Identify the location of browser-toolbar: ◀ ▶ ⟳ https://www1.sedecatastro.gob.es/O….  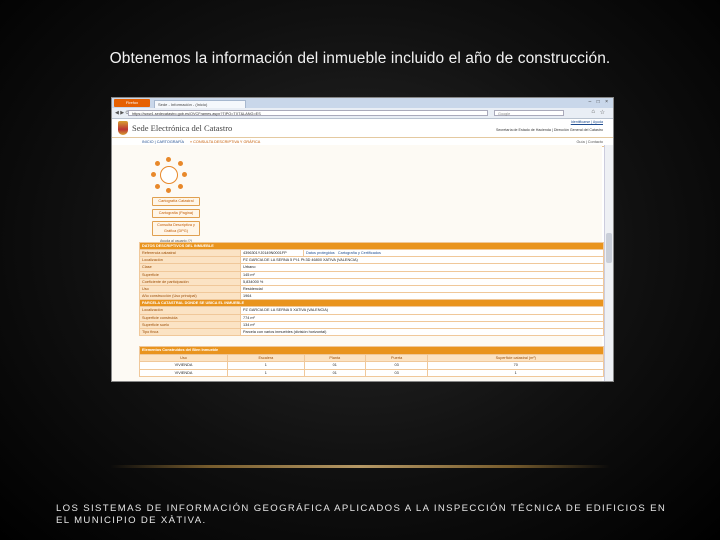
(362, 113).